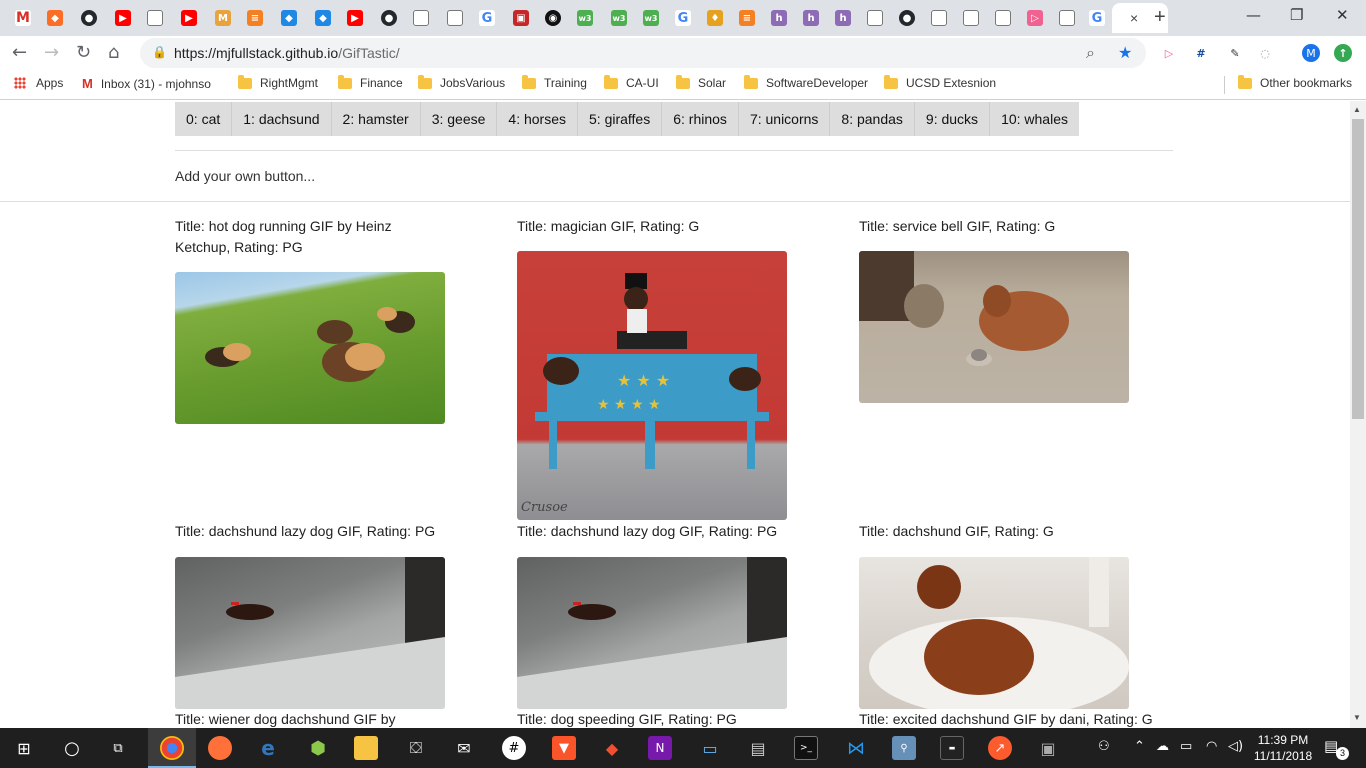  I want to click on add-button-input, so click(425, 176).